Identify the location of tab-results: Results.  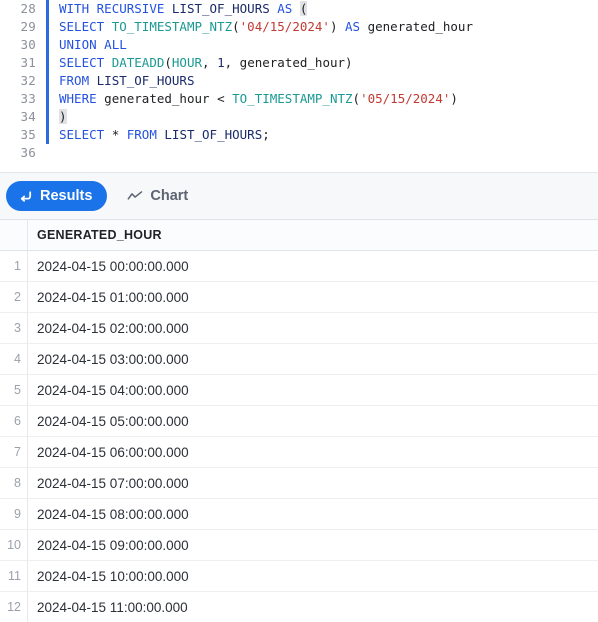
(57, 196).